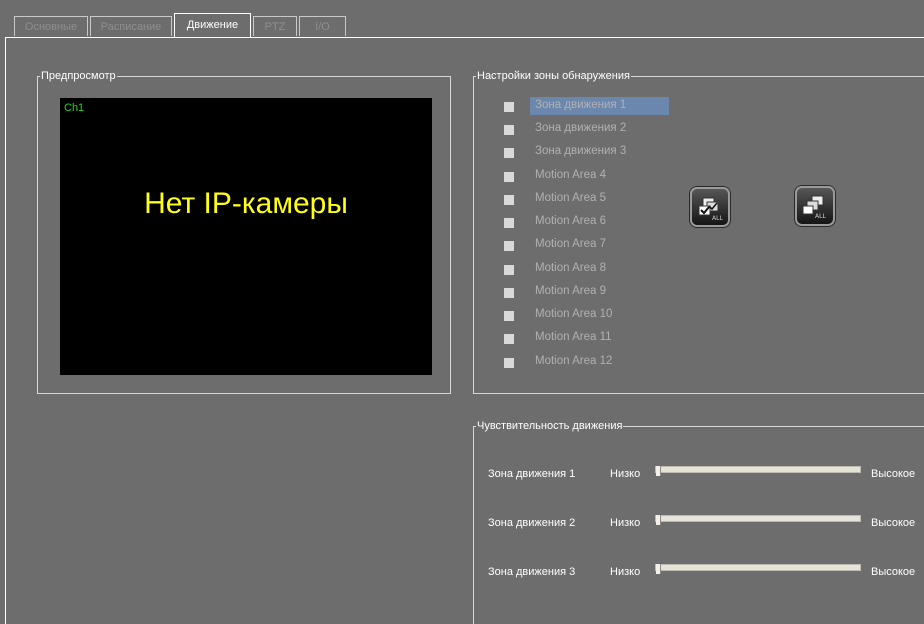  Describe the element at coordinates (532, 474) in the screenshot. I see `sensitivity-zone-label: Зона движения 1` at that location.